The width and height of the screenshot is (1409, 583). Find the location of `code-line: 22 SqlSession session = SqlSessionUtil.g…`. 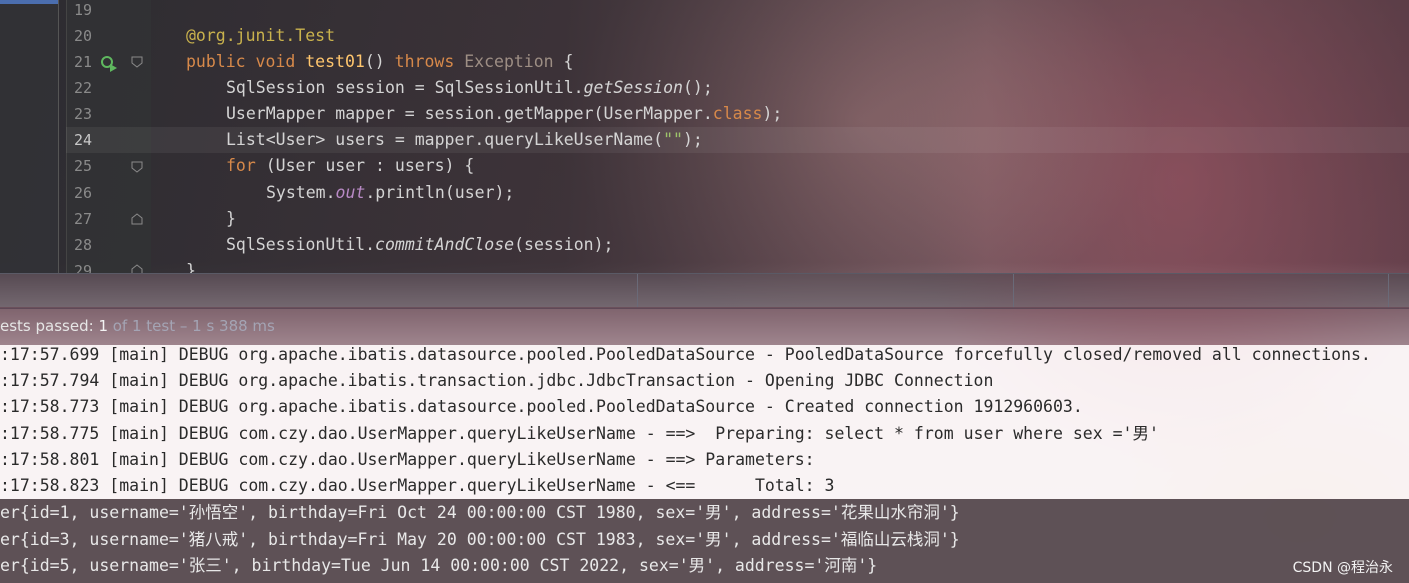

code-line: 22 SqlSession session = SqlSessionUtil.g… is located at coordinates (737, 88).